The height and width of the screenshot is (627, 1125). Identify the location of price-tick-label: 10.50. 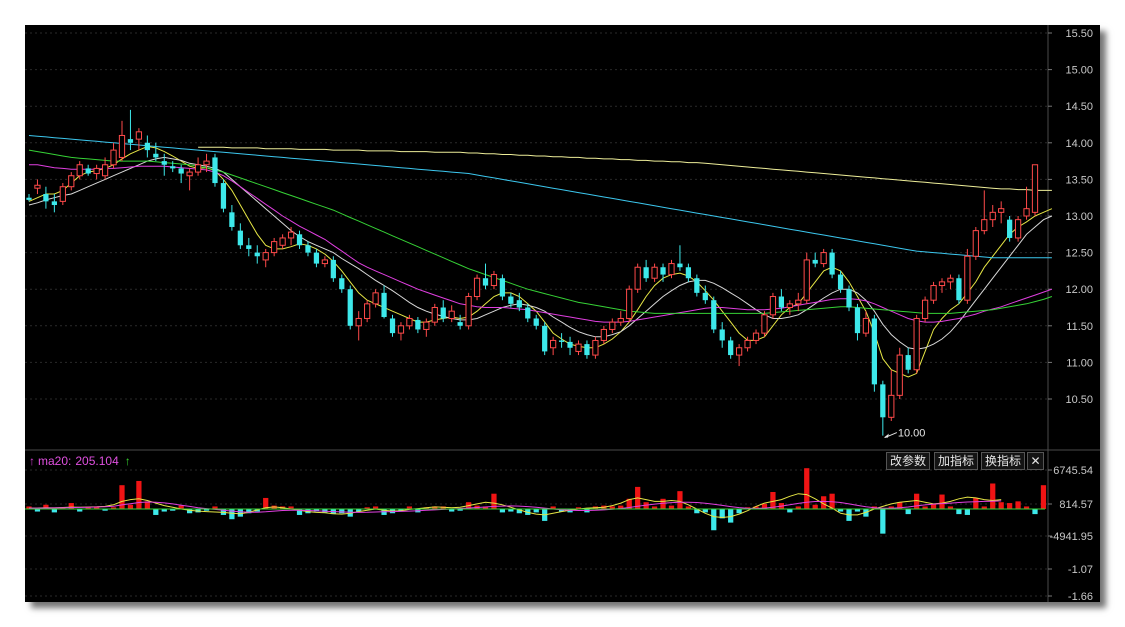
(1079, 400).